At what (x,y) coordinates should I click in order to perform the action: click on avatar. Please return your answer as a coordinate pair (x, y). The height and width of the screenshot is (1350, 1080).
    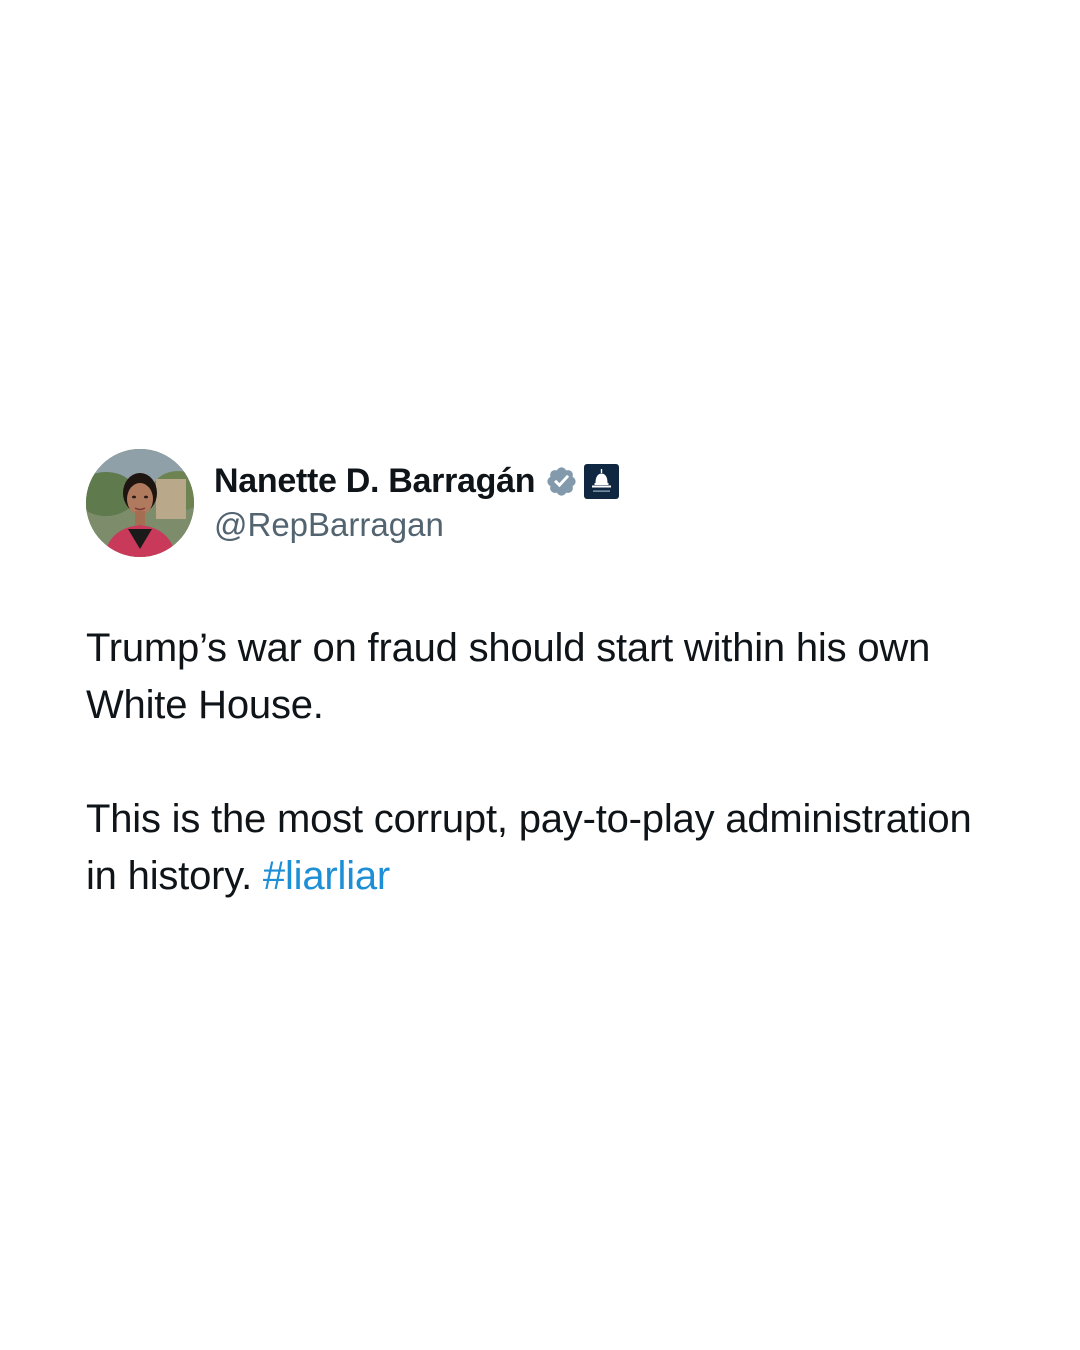
    Looking at the image, I should click on (140, 503).